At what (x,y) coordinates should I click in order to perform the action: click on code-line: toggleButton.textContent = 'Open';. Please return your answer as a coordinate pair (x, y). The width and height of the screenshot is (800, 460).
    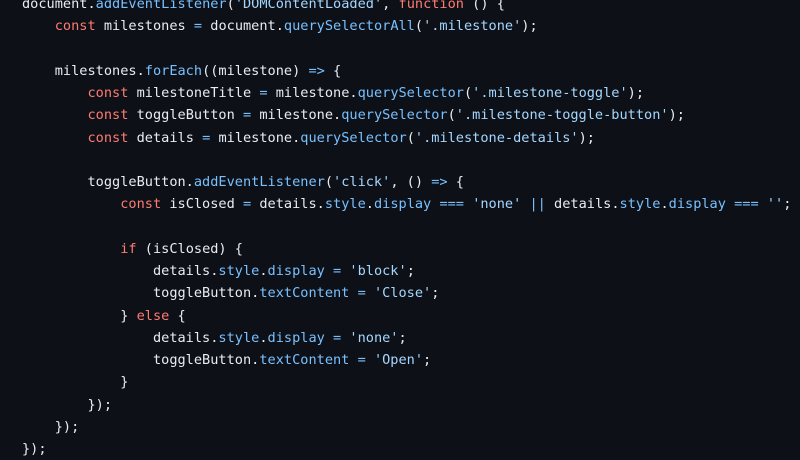
    Looking at the image, I should click on (406, 360).